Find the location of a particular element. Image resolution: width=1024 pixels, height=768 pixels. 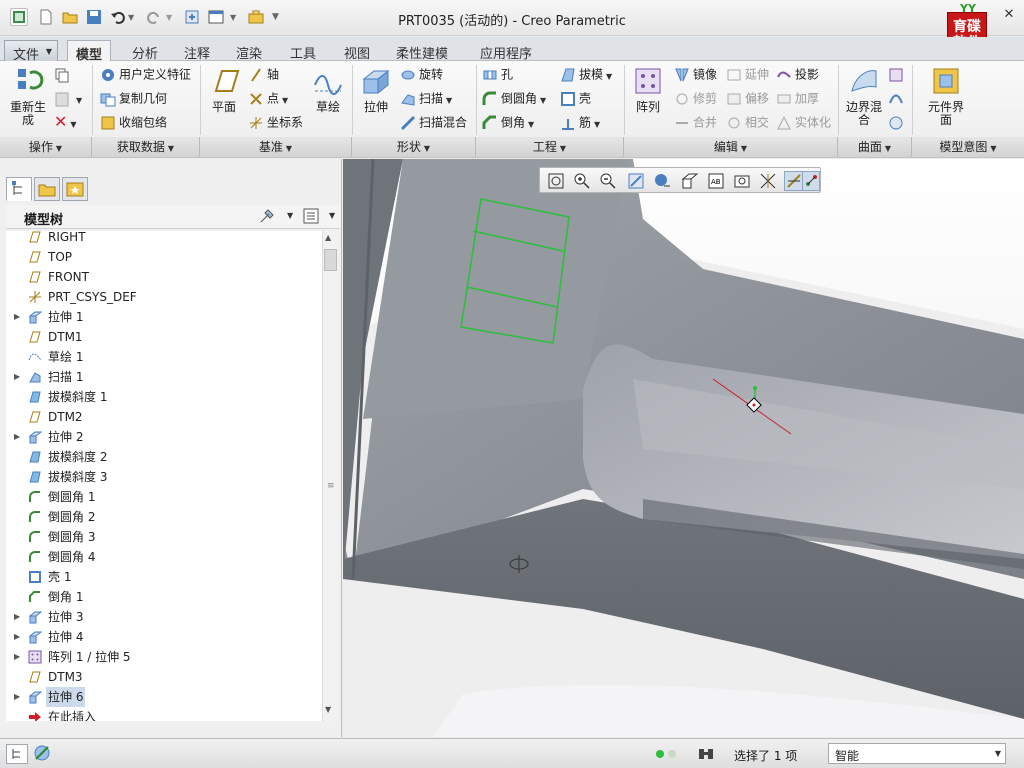

view-manager-icon: AB is located at coordinates (716, 181).